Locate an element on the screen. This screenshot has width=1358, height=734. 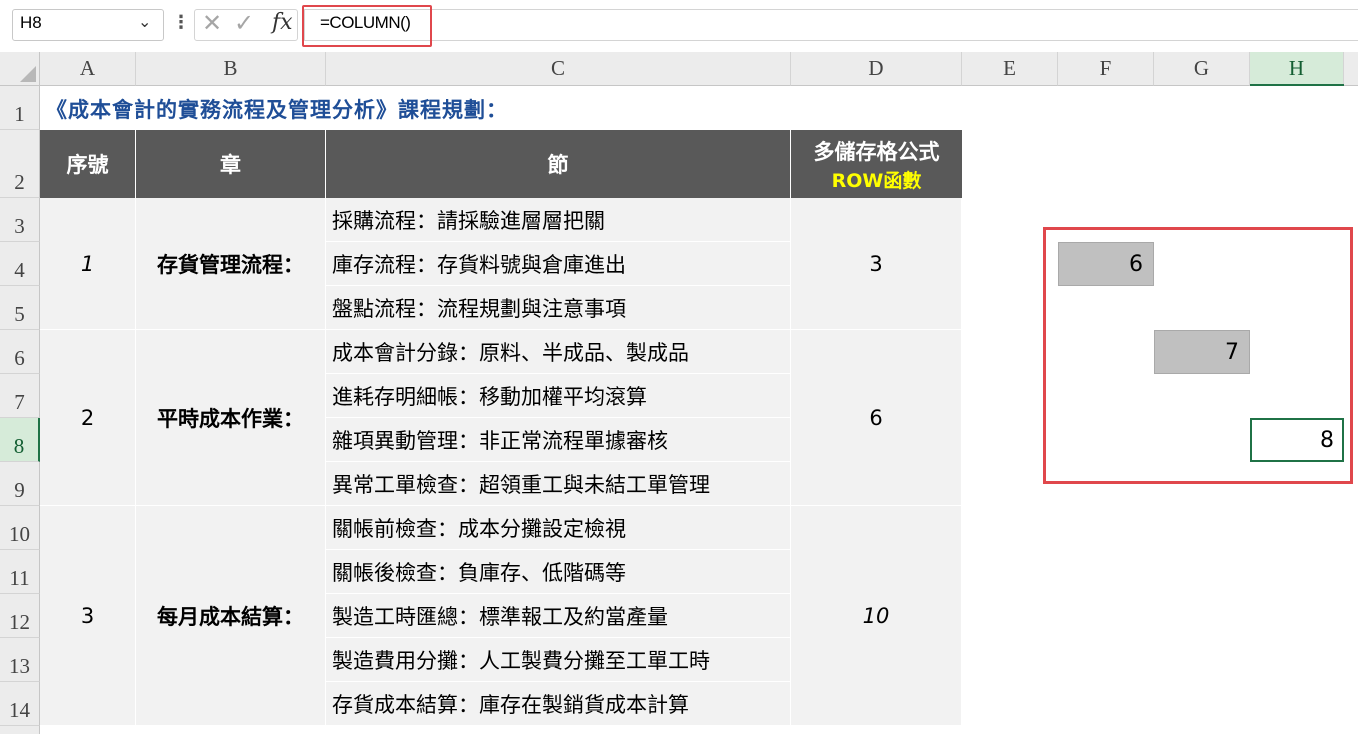
group3-value: 10 is located at coordinates (876, 616).